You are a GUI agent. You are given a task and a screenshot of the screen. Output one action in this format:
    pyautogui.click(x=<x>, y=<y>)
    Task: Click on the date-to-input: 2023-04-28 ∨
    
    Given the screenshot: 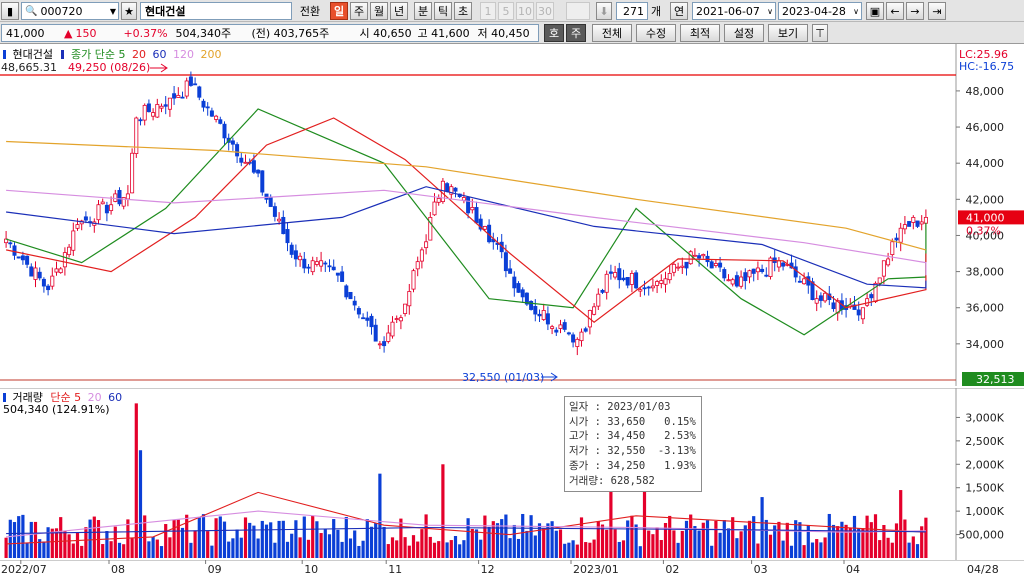 What is the action you would take?
    pyautogui.click(x=820, y=11)
    